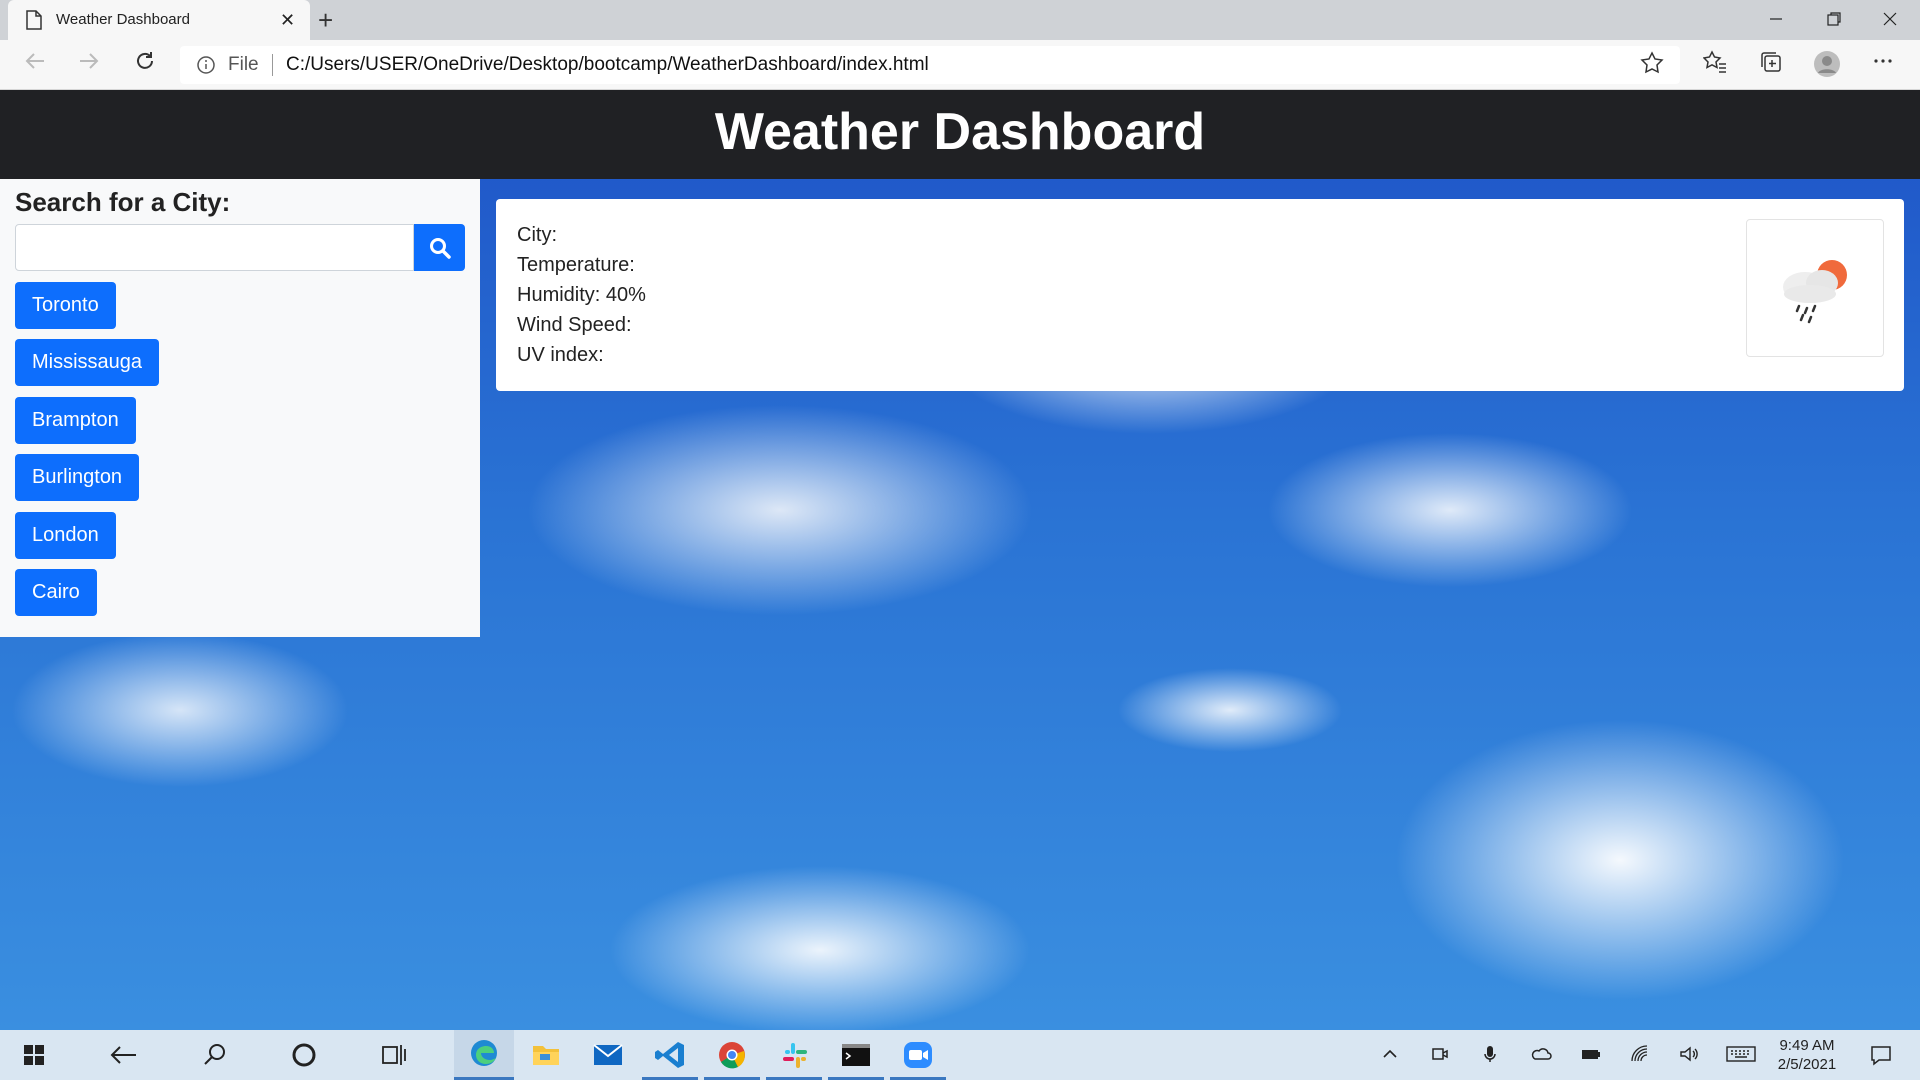 Image resolution: width=1920 pixels, height=1080 pixels. What do you see at coordinates (1807, 1064) in the screenshot?
I see `clock-date: 2/5/2021` at bounding box center [1807, 1064].